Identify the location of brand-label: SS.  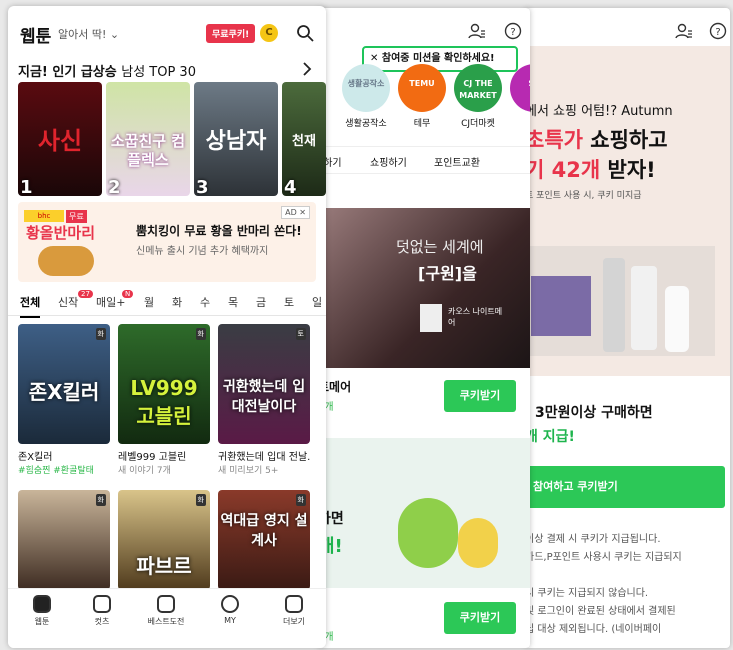
(518, 121).